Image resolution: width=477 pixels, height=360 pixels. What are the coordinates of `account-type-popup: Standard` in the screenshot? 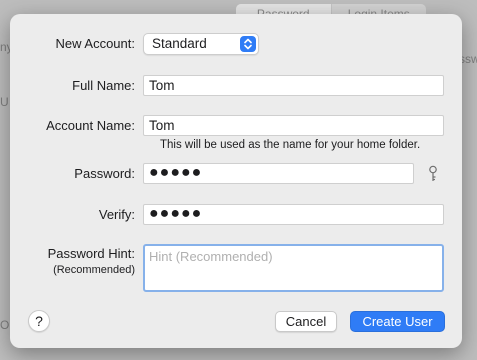 It's located at (201, 44).